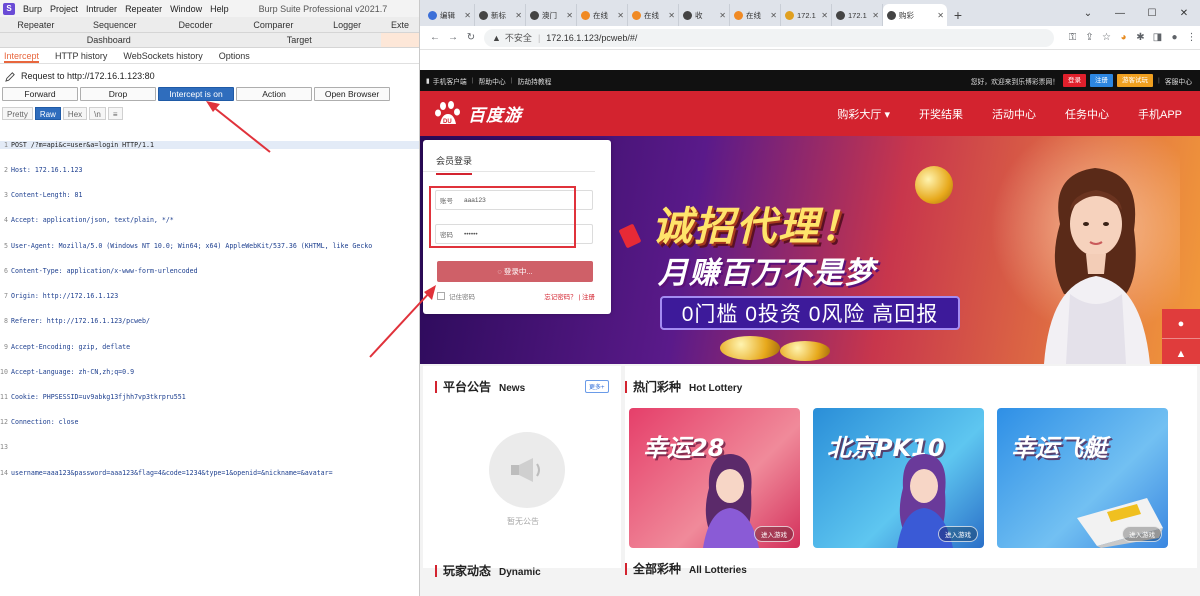  What do you see at coordinates (492, 81) in the screenshot?
I see `help-center-link: 帮助中心` at bounding box center [492, 81].